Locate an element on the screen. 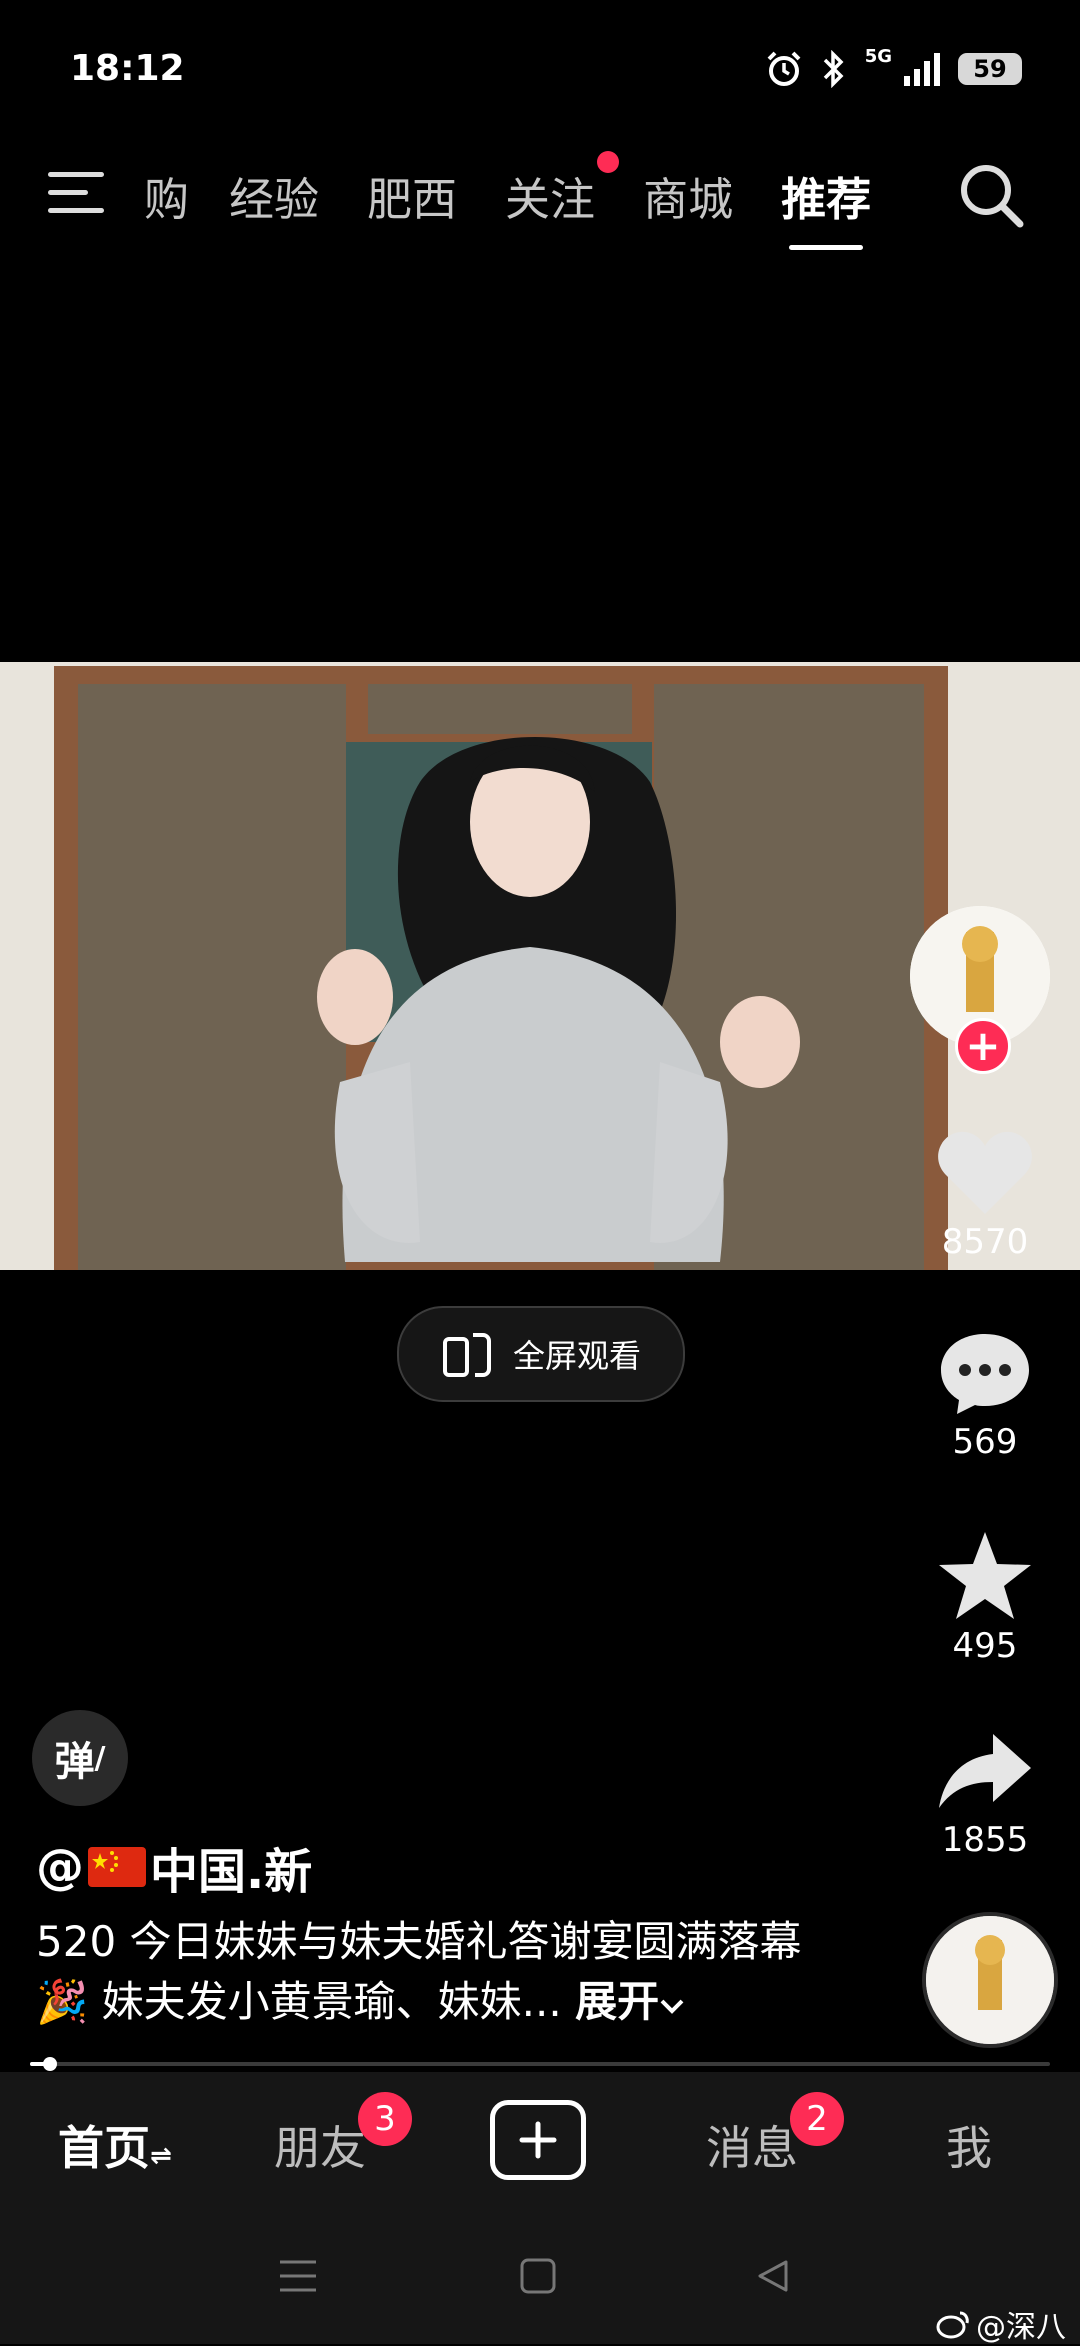  watermark: @深八 is located at coordinates (1001, 2324).